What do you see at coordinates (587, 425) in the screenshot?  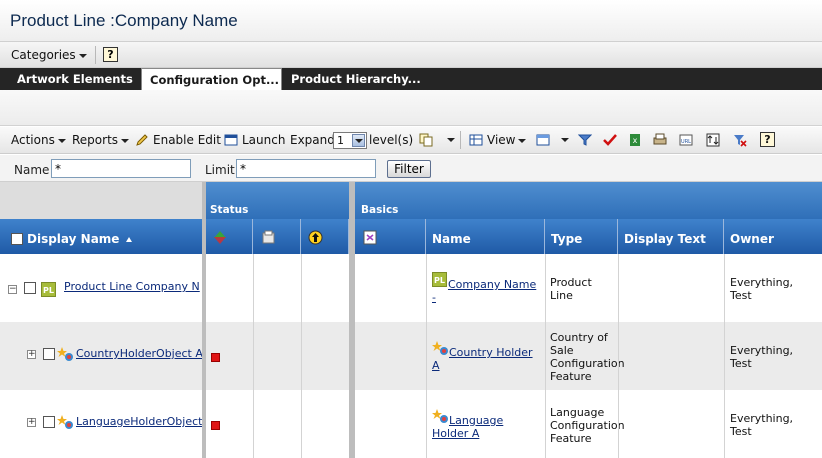 I see `type-cell: Language Configuration Feature` at bounding box center [587, 425].